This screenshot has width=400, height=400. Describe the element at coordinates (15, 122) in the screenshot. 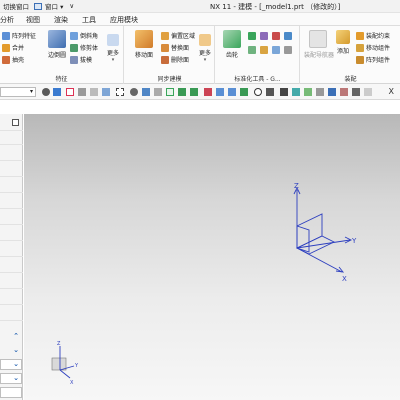

I see `maximize-icon` at that location.